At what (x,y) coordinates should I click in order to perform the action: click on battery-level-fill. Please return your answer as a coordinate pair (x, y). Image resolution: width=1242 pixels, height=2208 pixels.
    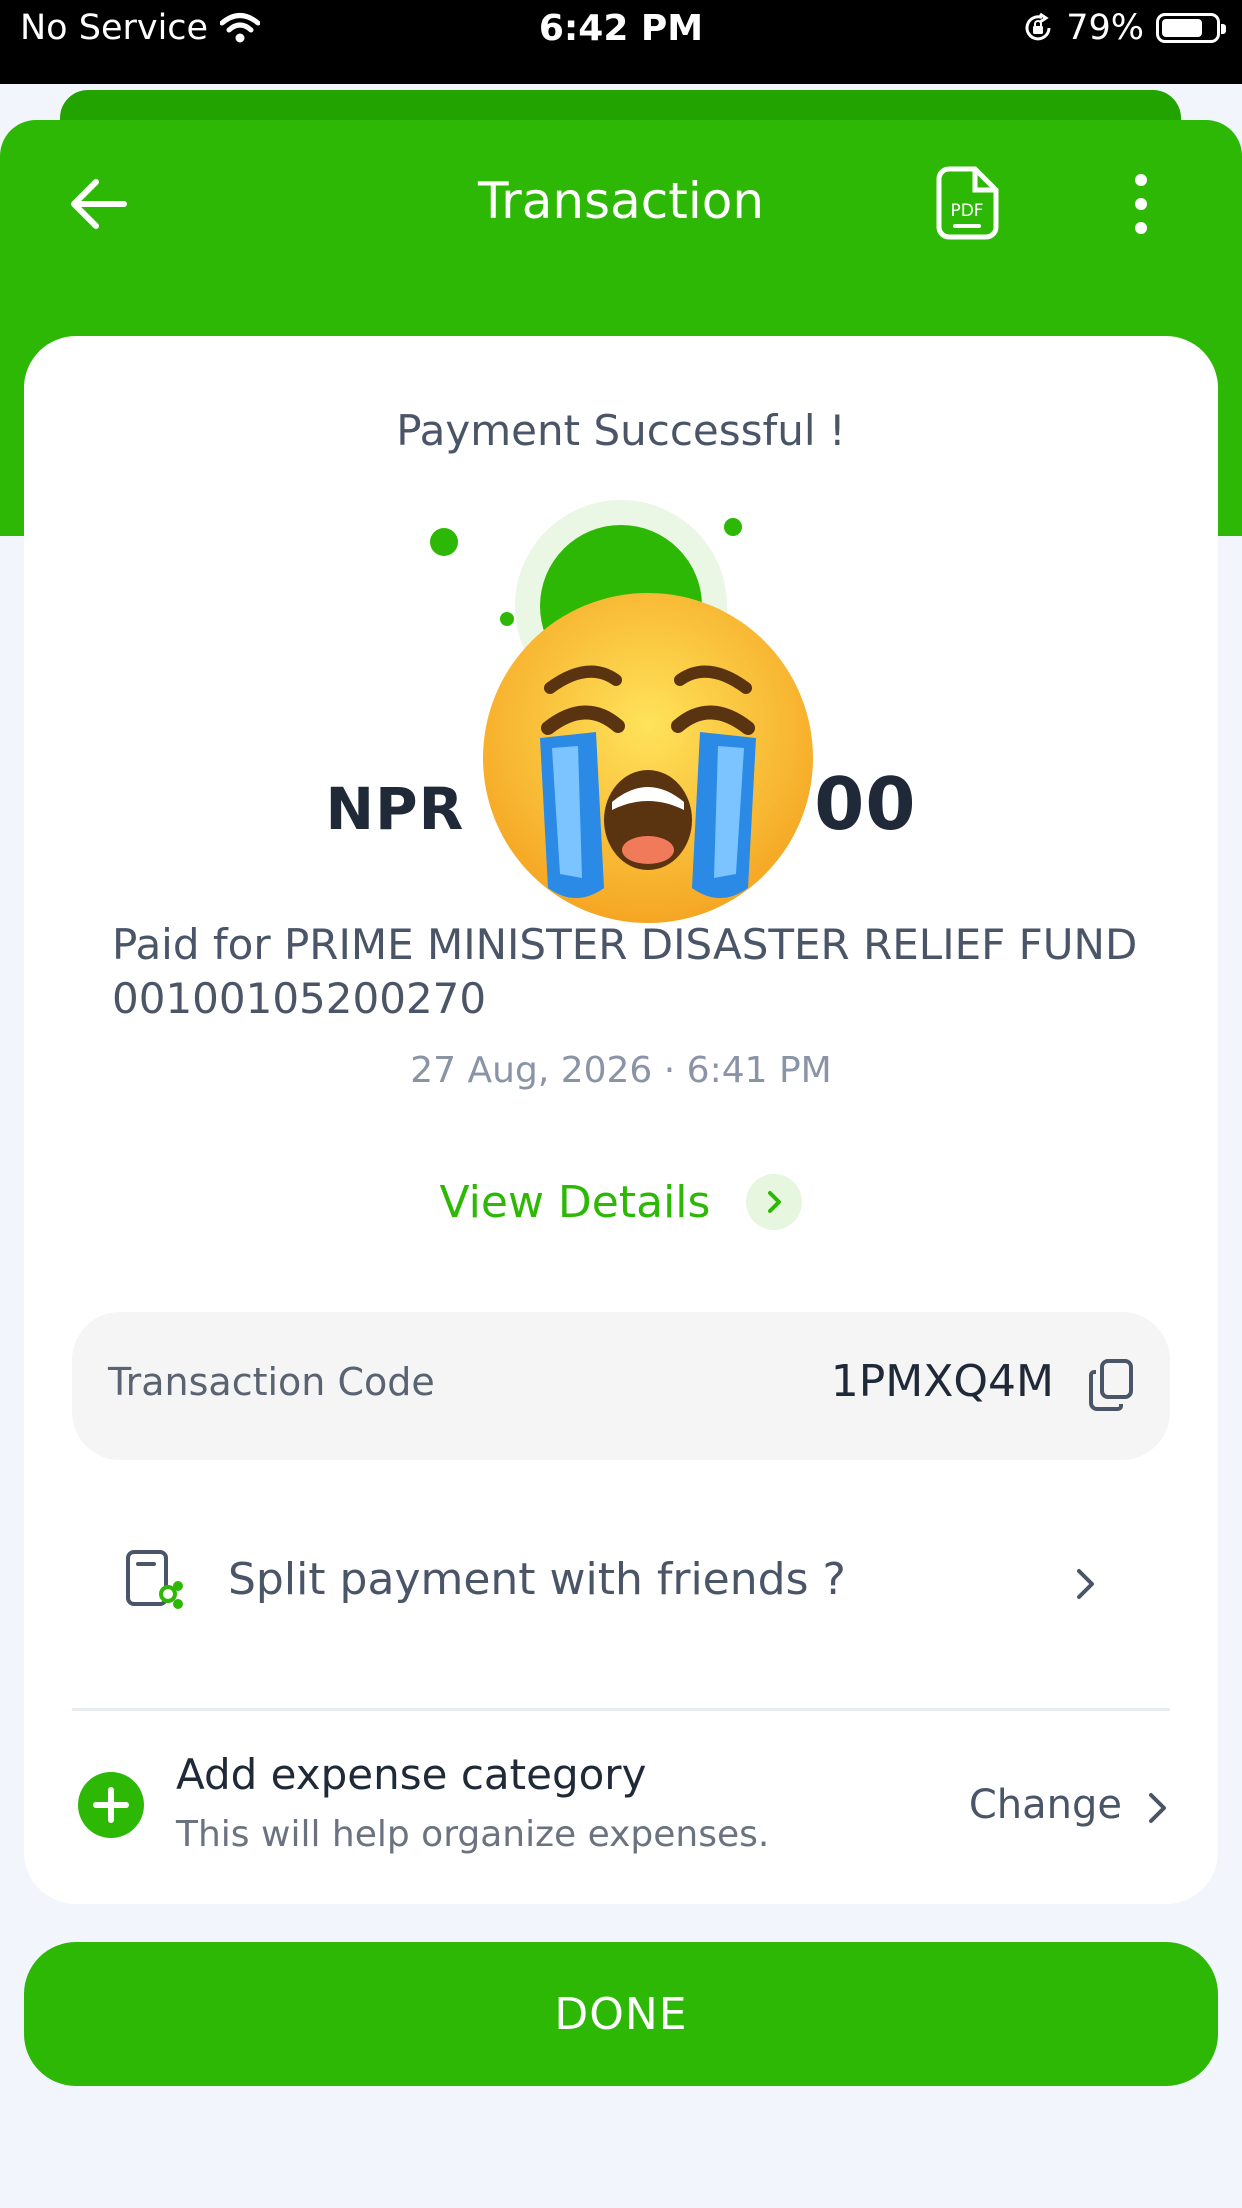
    Looking at the image, I should click on (1182, 28).